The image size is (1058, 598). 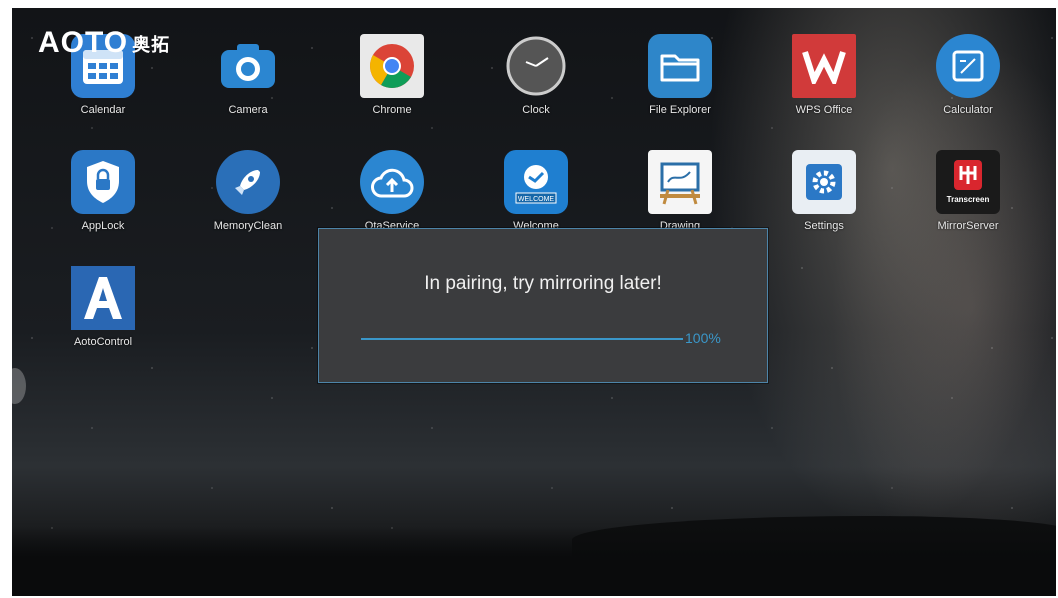 What do you see at coordinates (103, 342) in the screenshot?
I see `app-label: AotoControl` at bounding box center [103, 342].